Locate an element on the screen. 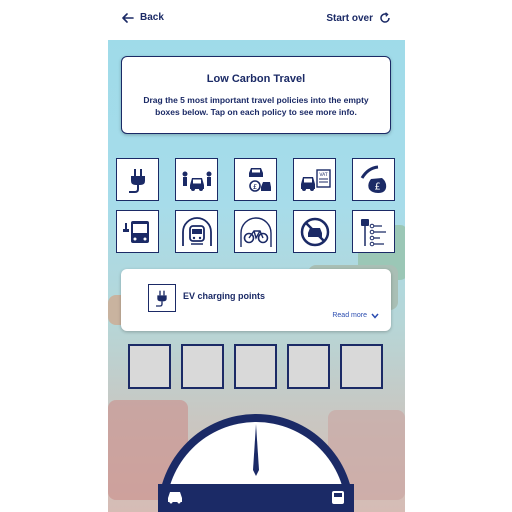 The image size is (512, 512). svg-text: VAT is located at coordinates (323, 175).